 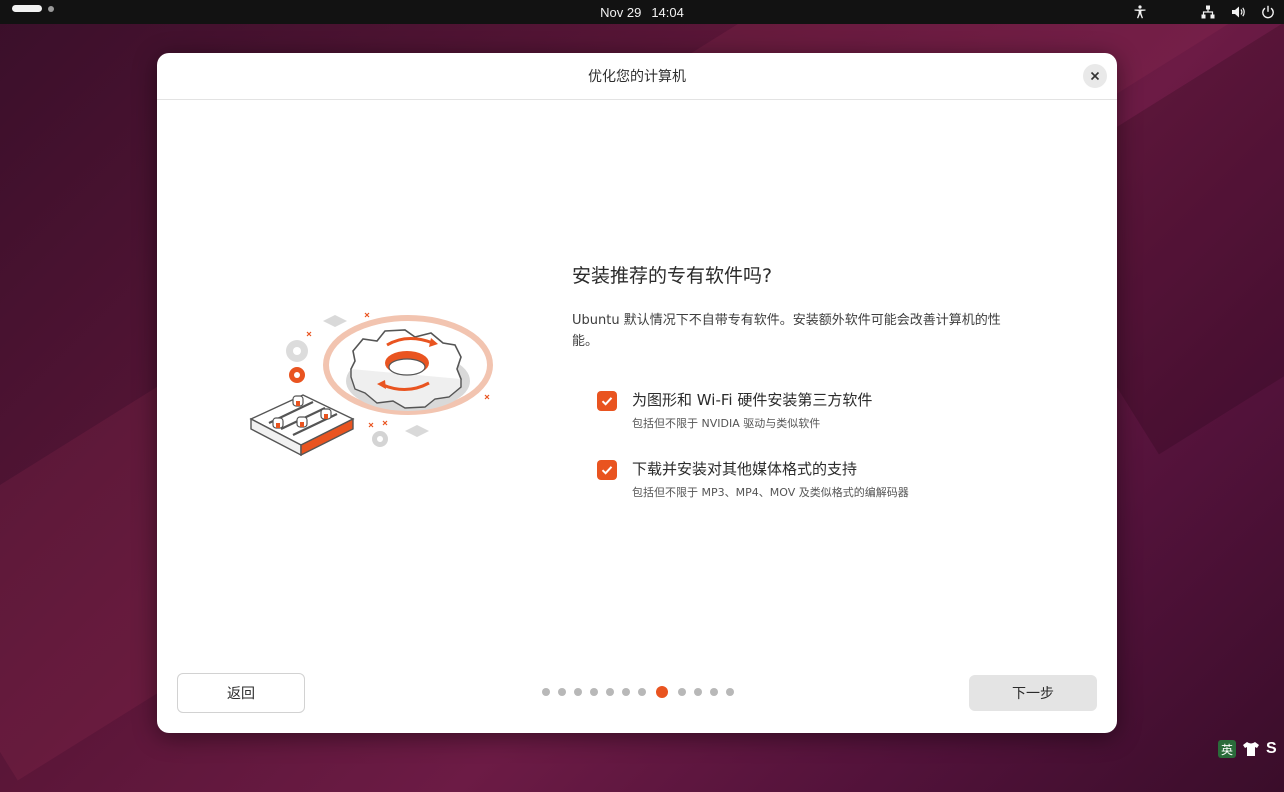 I want to click on corner-tray: 英 S, so click(x=1247, y=749).